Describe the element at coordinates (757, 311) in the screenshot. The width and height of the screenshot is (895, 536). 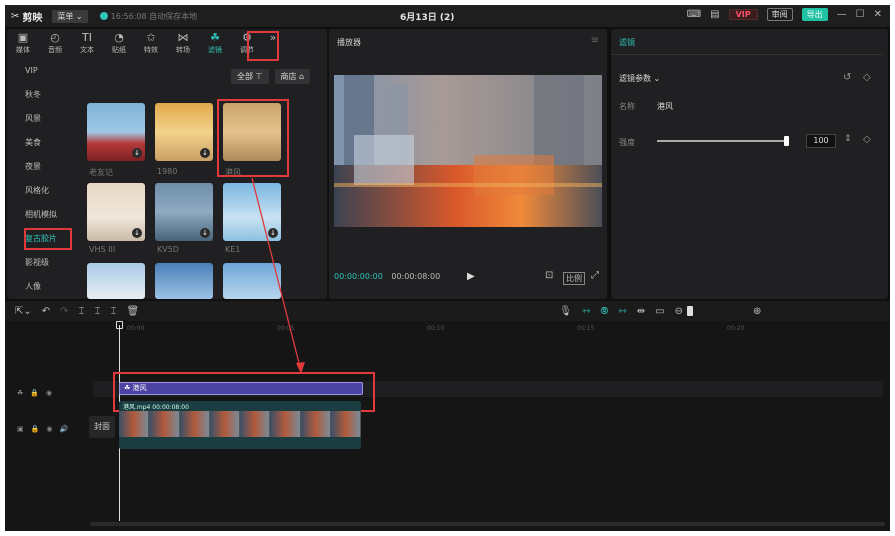
I see `zoom-fit-icon: ⊕` at that location.